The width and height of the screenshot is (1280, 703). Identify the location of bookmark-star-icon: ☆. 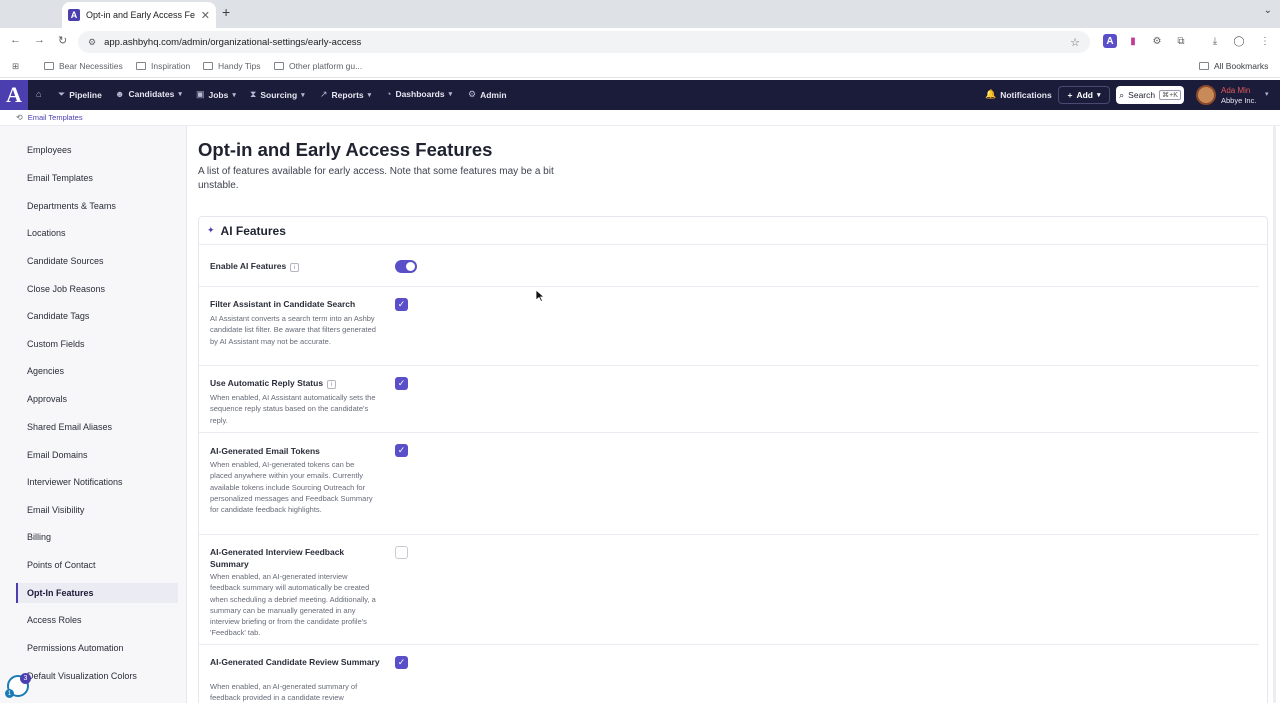
(1075, 42).